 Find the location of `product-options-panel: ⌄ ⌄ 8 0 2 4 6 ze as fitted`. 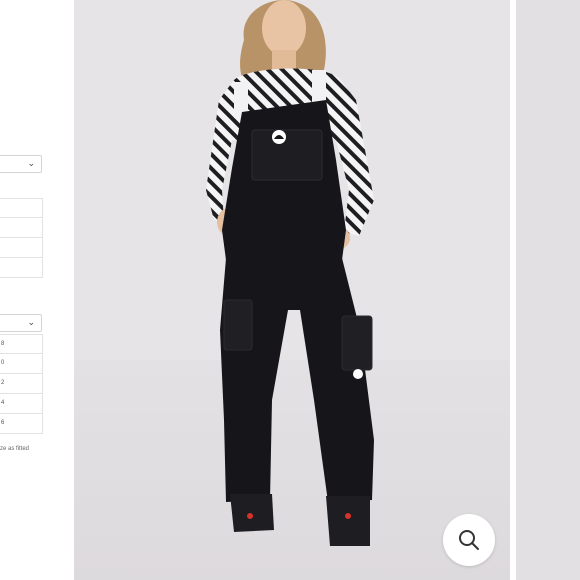

product-options-panel: ⌄ ⌄ 8 0 2 4 6 ze as fitted is located at coordinates (37, 290).